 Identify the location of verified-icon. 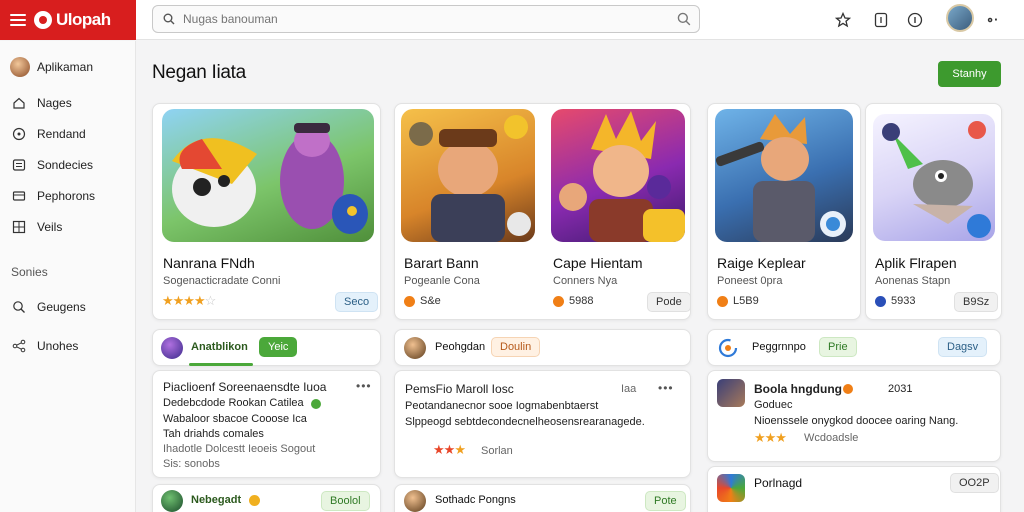
(316, 404).